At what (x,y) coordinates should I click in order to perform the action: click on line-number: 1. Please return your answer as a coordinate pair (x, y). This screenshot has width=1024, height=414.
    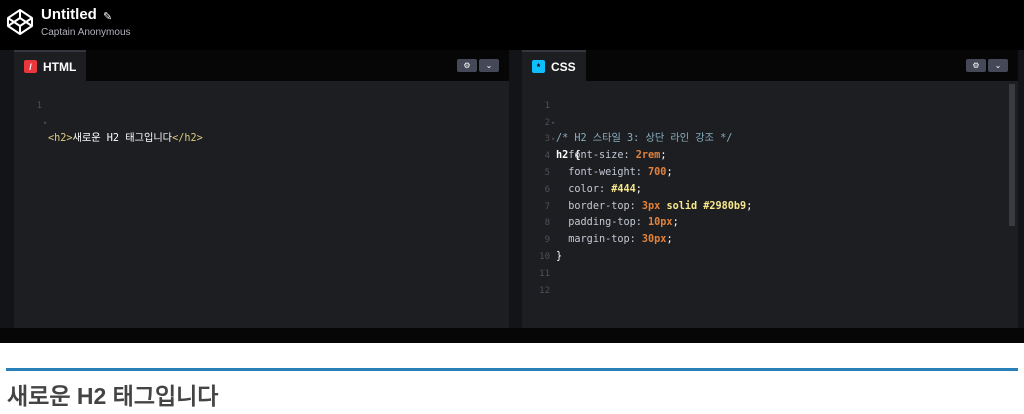
    Looking at the image, I should click on (39, 105).